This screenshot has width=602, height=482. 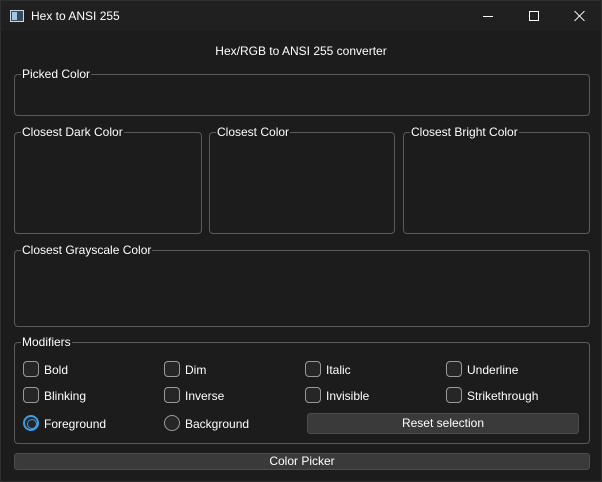 I want to click on minimize-button, so click(x=488, y=16).